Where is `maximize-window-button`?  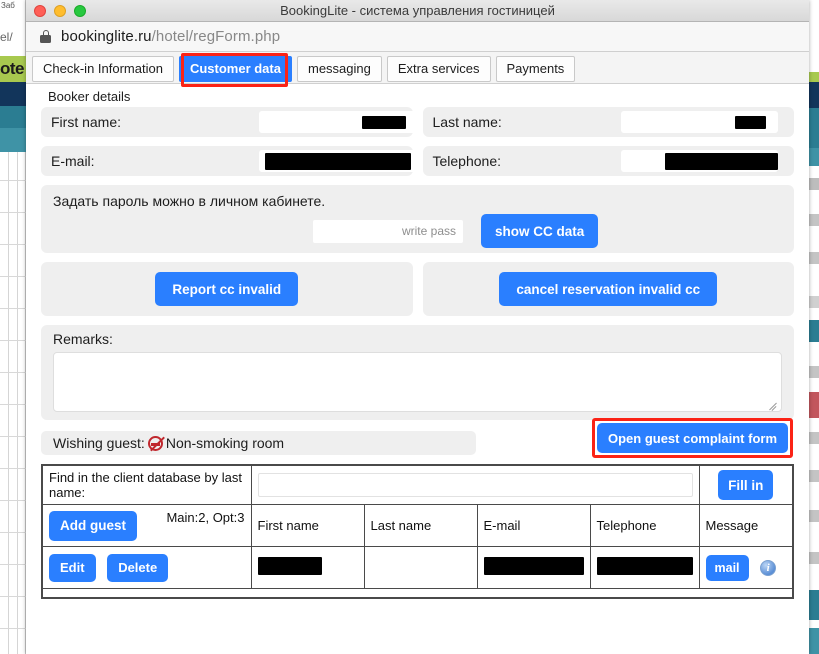
maximize-window-button is located at coordinates (80, 10).